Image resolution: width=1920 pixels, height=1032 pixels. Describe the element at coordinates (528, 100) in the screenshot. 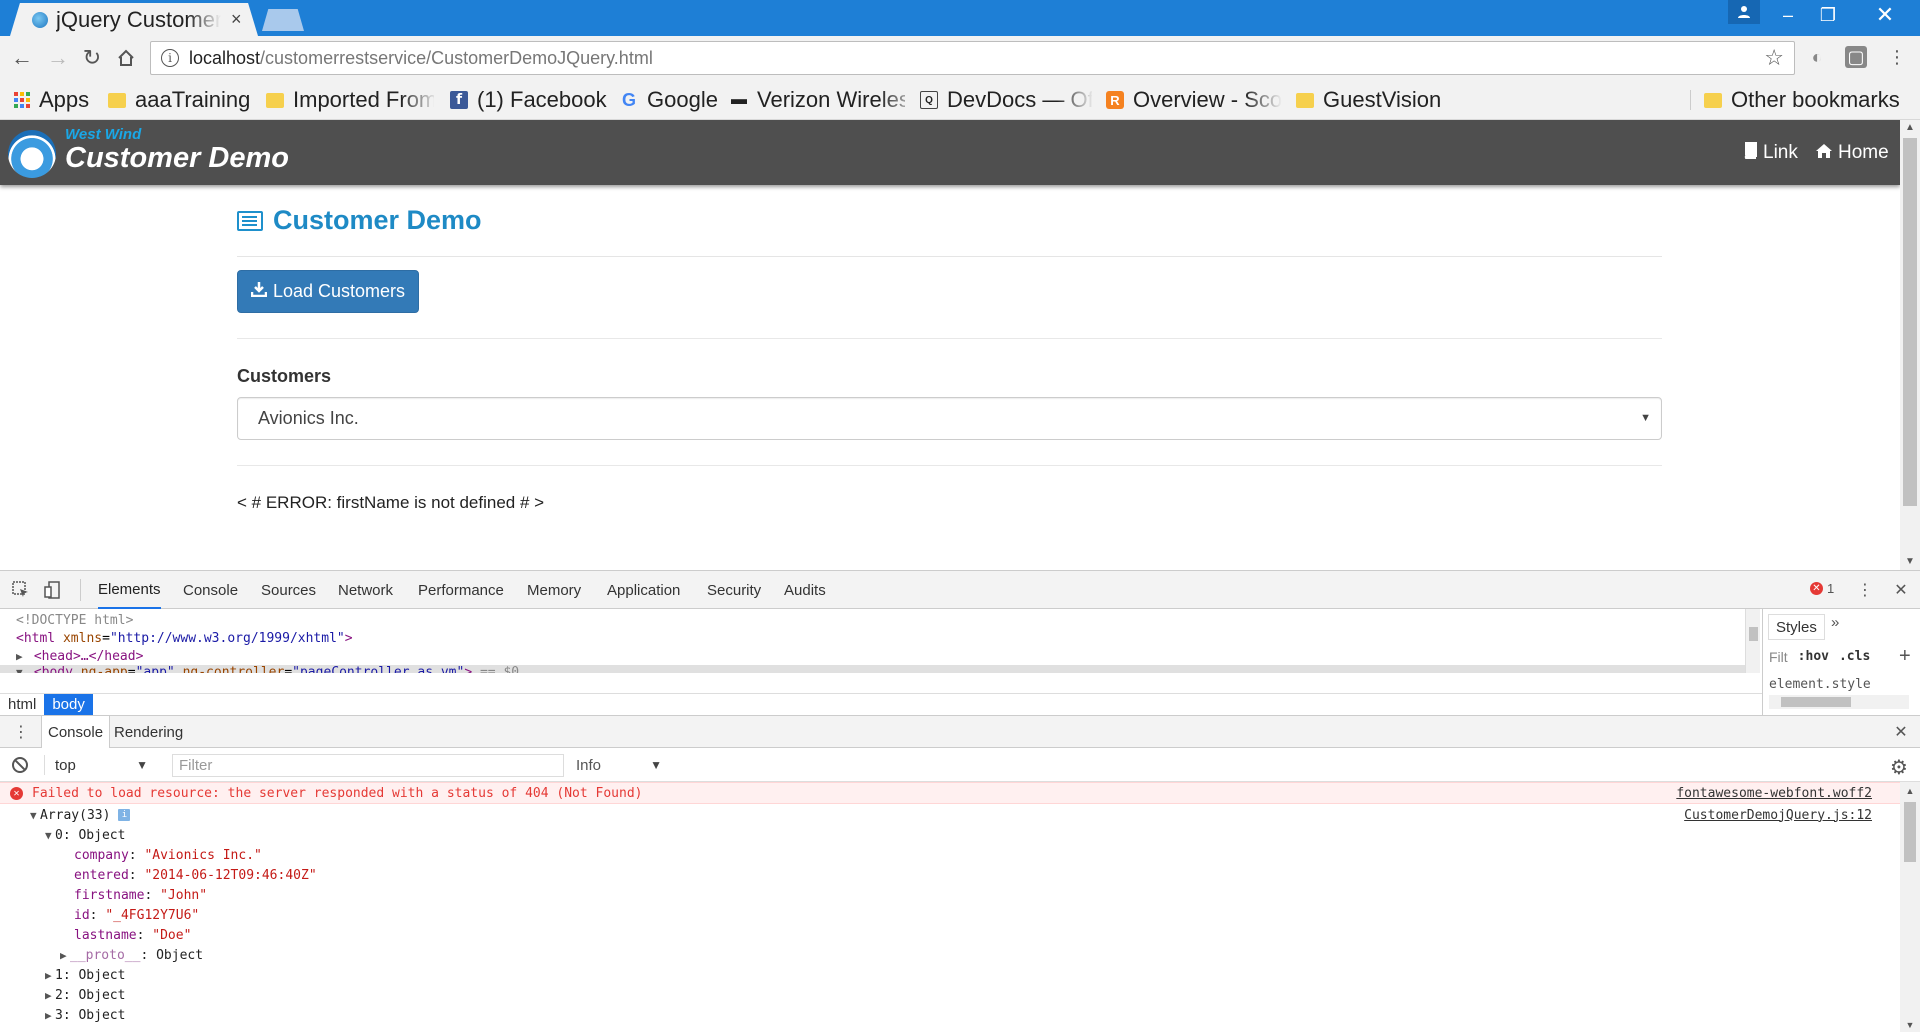

I see `bookmark-facebook: f (1) Facebook` at that location.